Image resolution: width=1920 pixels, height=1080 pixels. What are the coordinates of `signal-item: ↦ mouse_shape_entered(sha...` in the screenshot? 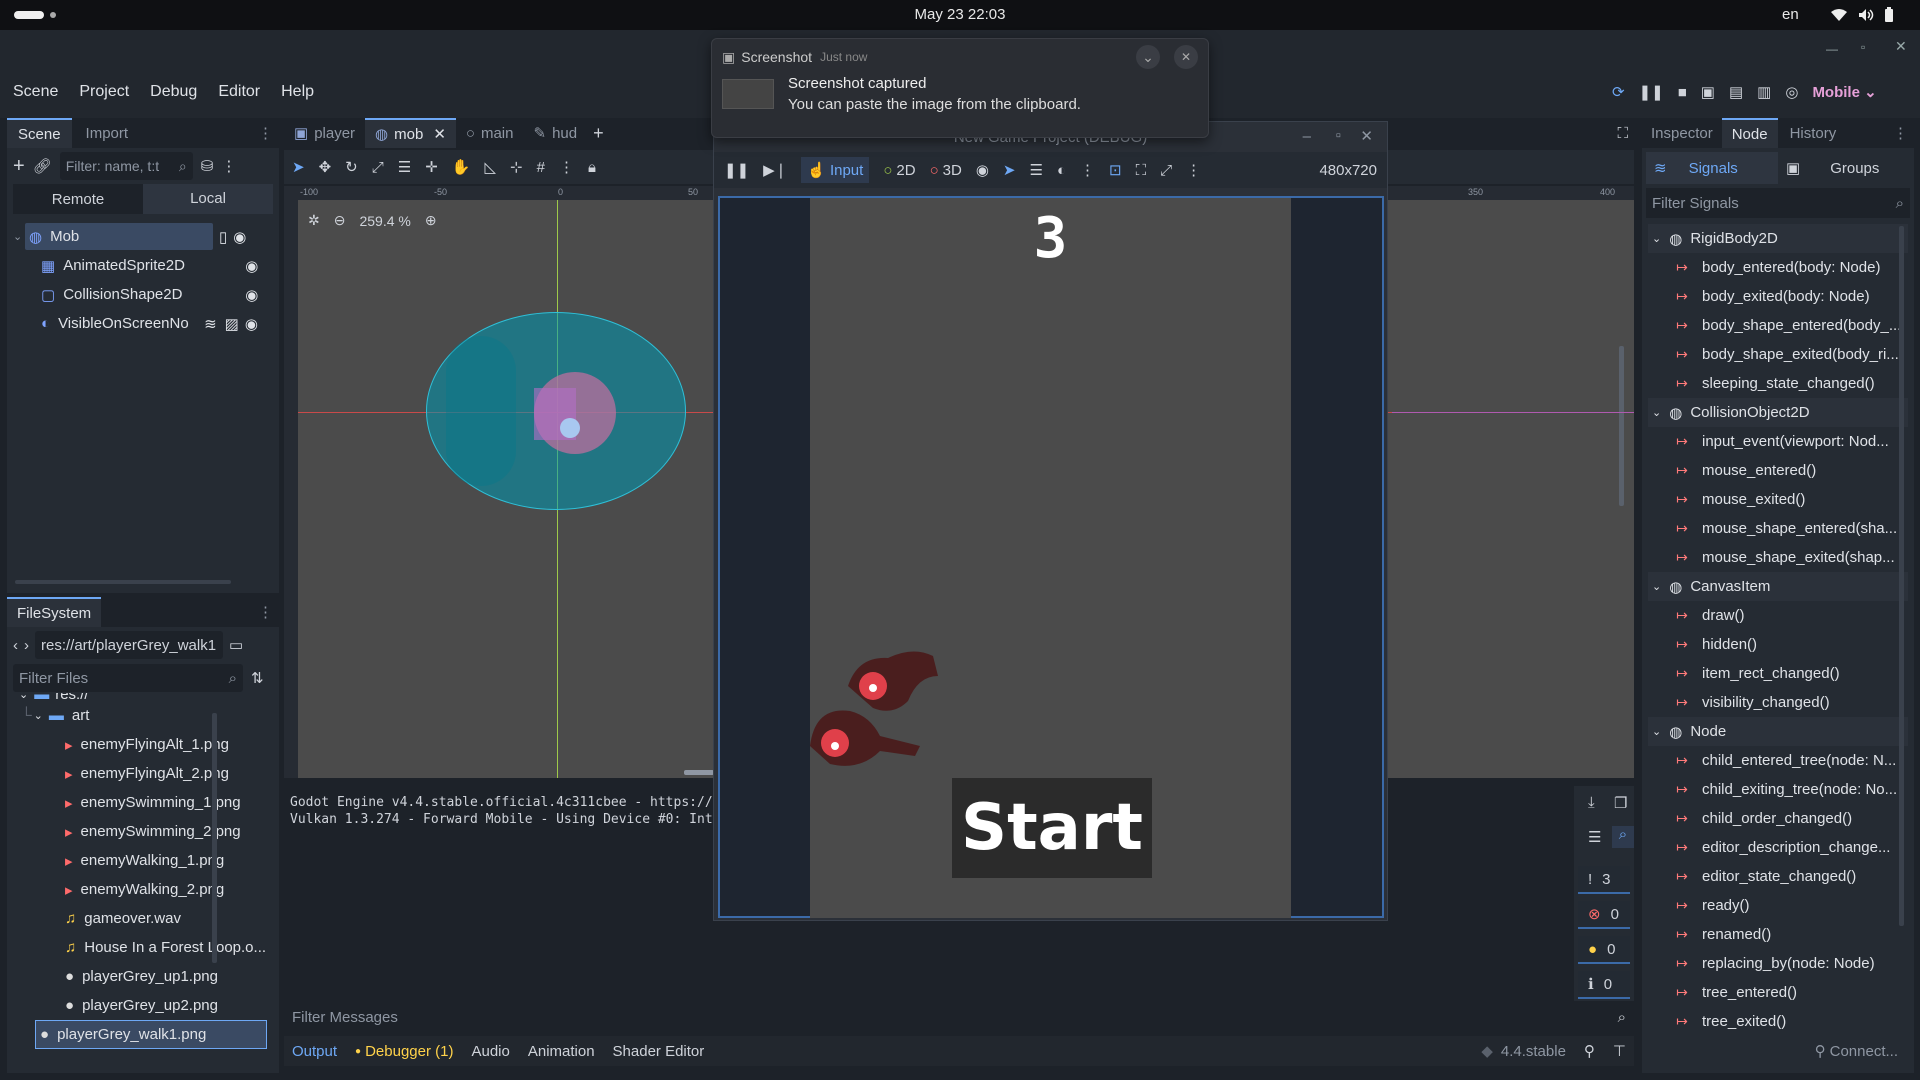 It's located at (1778, 528).